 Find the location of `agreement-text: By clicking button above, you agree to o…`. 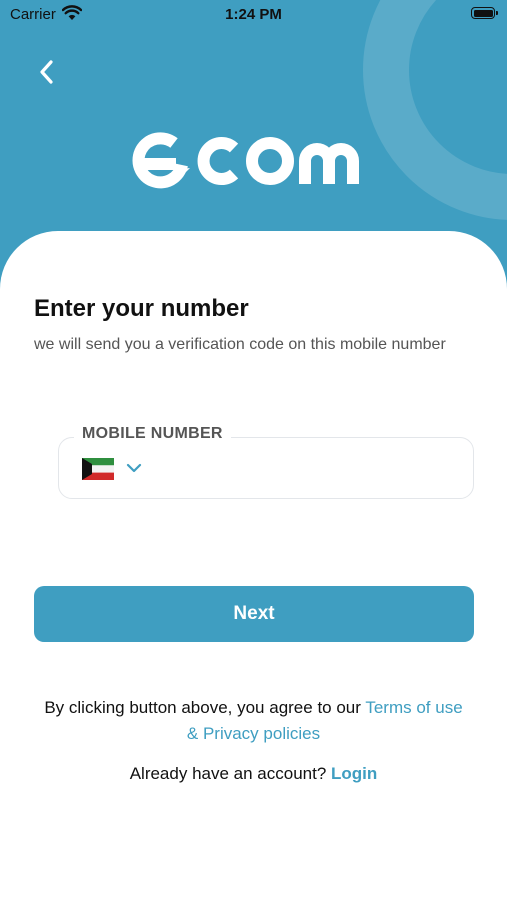

agreement-text: By clicking button above, you agree to o… is located at coordinates (202, 707).